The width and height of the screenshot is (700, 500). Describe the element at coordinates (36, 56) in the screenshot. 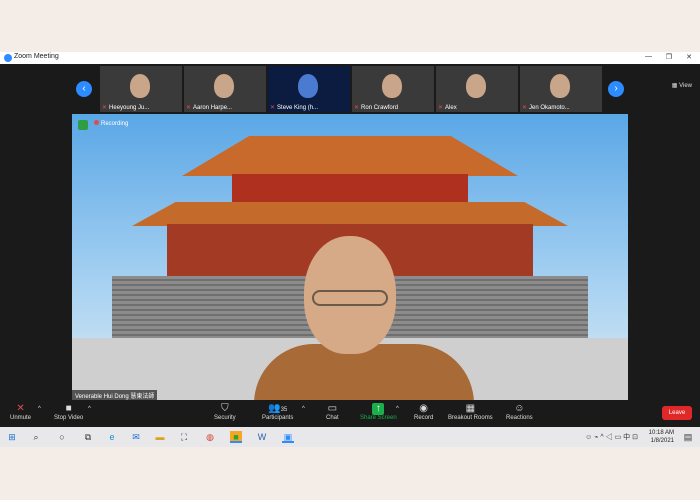

I see `window-title: Zoom Meeting` at that location.